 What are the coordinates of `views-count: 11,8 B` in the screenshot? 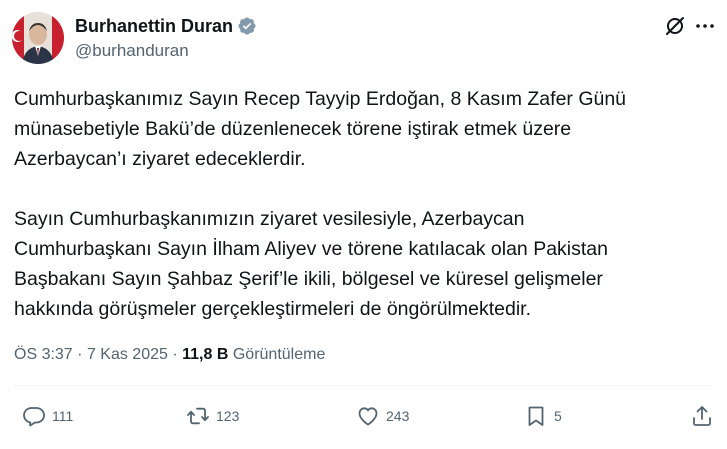 It's located at (205, 354).